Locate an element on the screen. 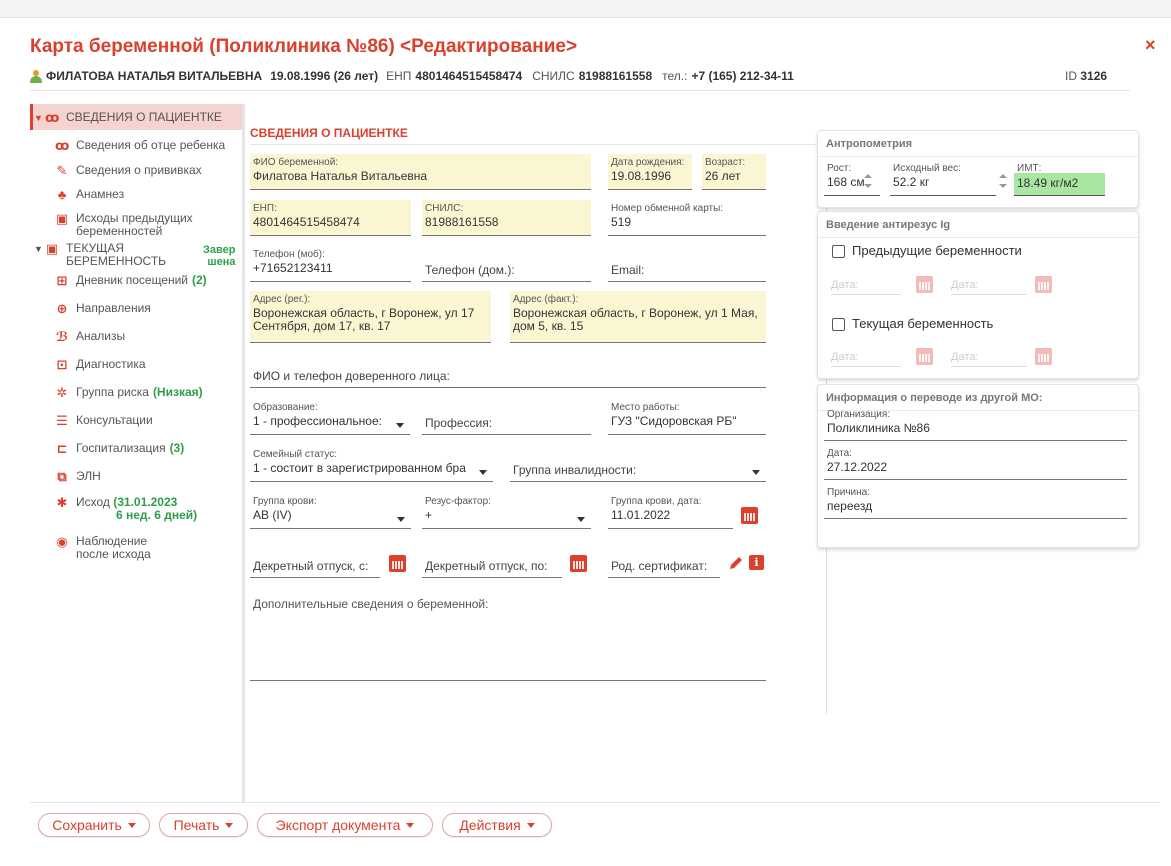  plus-calendar-icon: ⊕ is located at coordinates (62, 308).